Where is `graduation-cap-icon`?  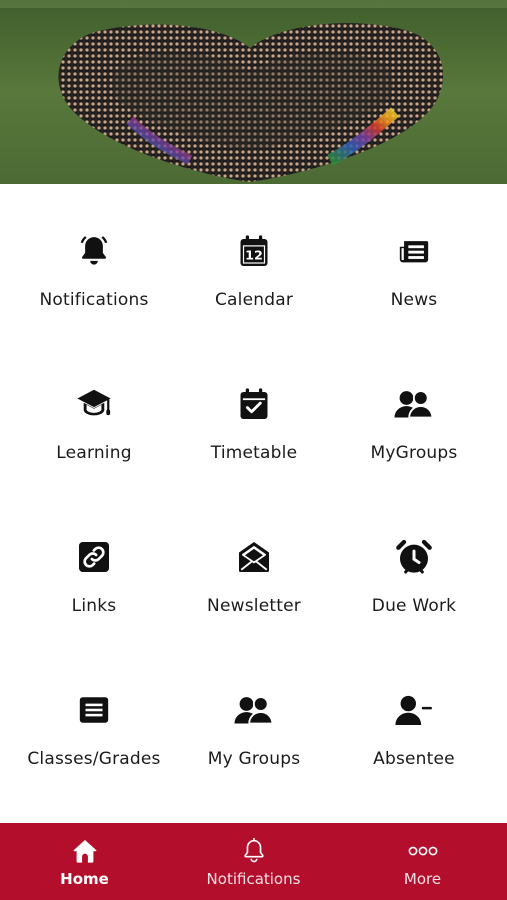 graduation-cap-icon is located at coordinates (94, 404).